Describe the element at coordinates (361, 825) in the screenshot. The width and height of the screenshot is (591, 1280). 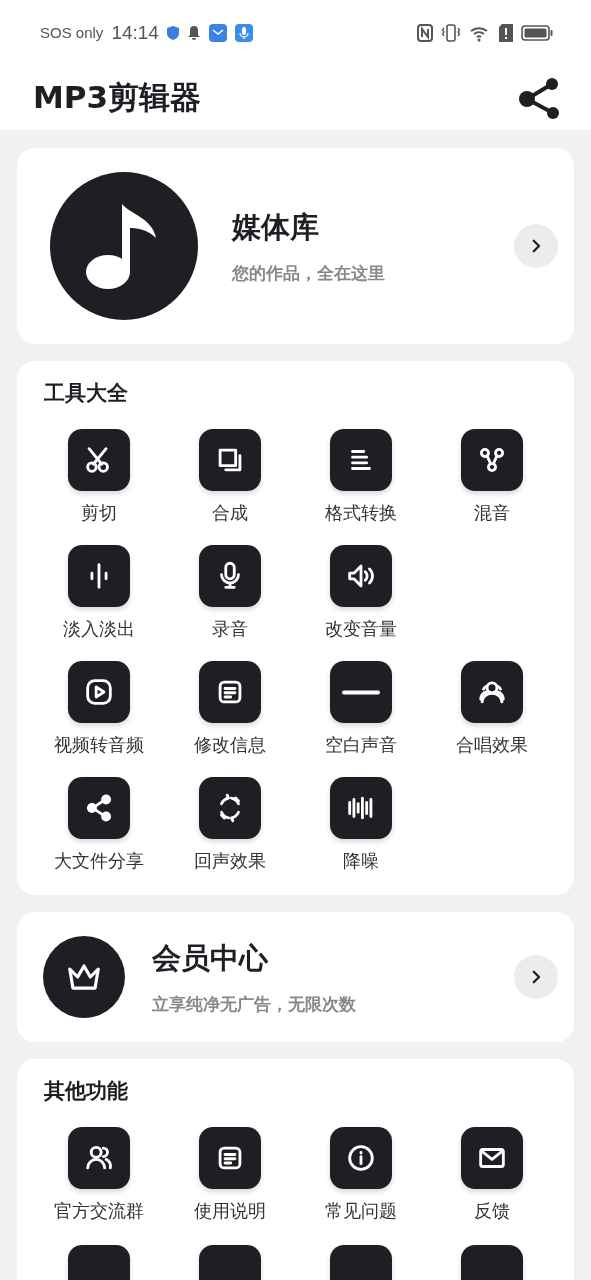
I see `tool-button: 降噪` at that location.